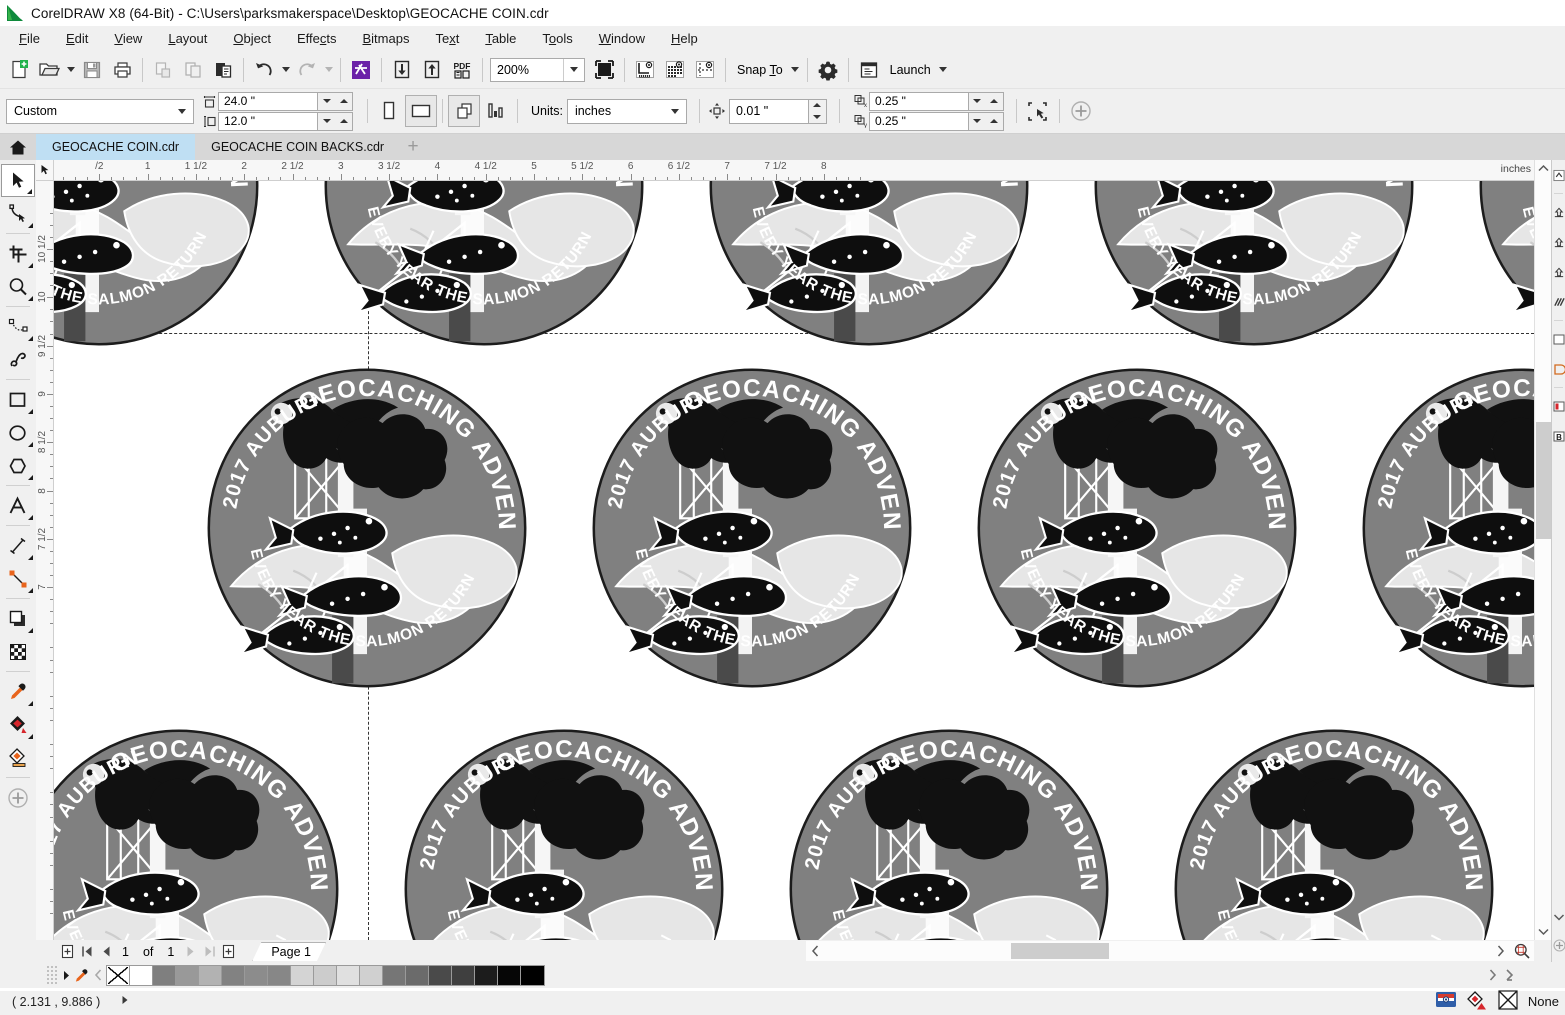 The height and width of the screenshot is (1015, 1565). Describe the element at coordinates (228, 951) in the screenshot. I see `add-page-after-icon` at that location.